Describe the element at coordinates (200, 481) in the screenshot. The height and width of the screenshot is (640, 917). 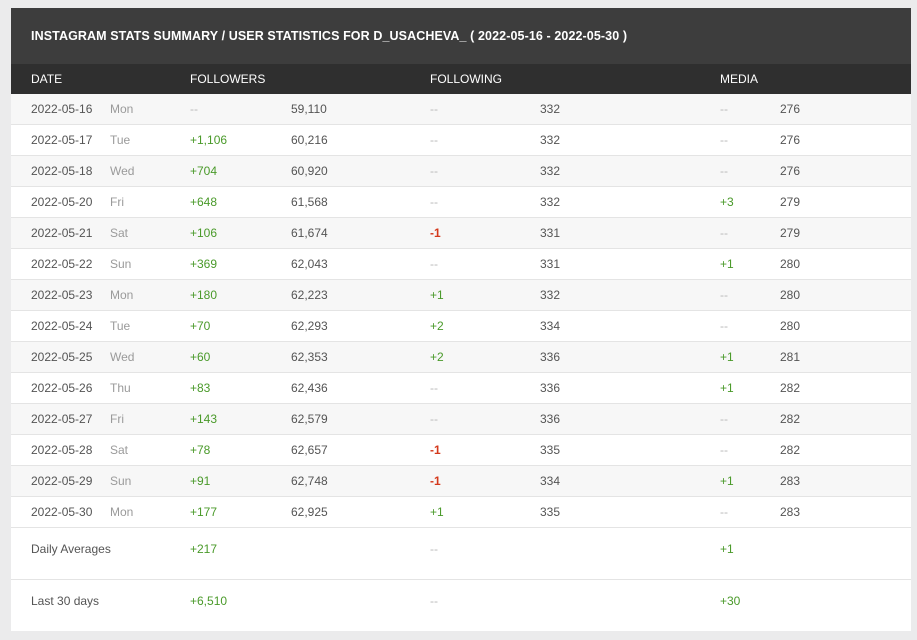
I see `followers-change: +91` at that location.